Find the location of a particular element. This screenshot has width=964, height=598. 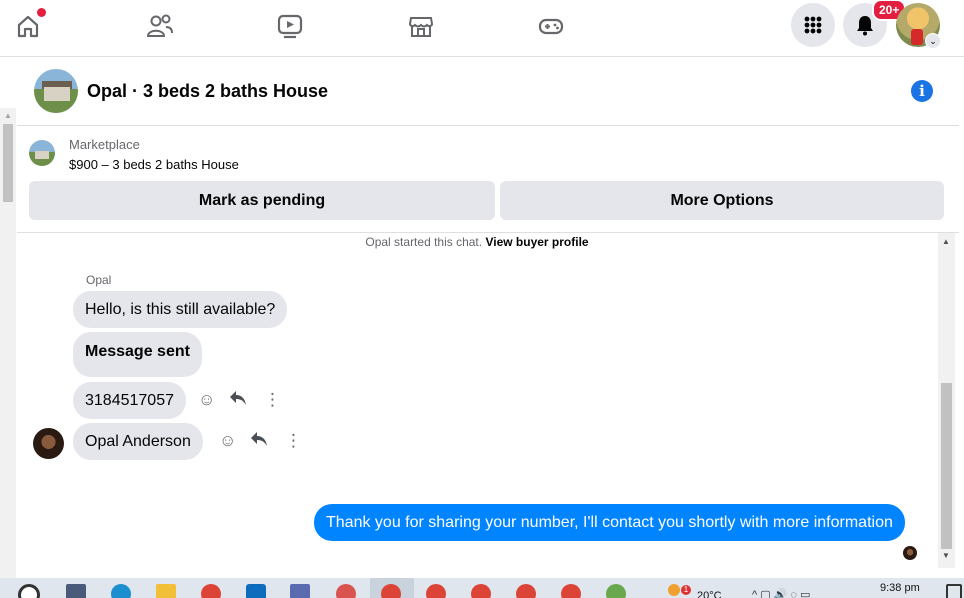

seen-indicator-avatar is located at coordinates (910, 553).